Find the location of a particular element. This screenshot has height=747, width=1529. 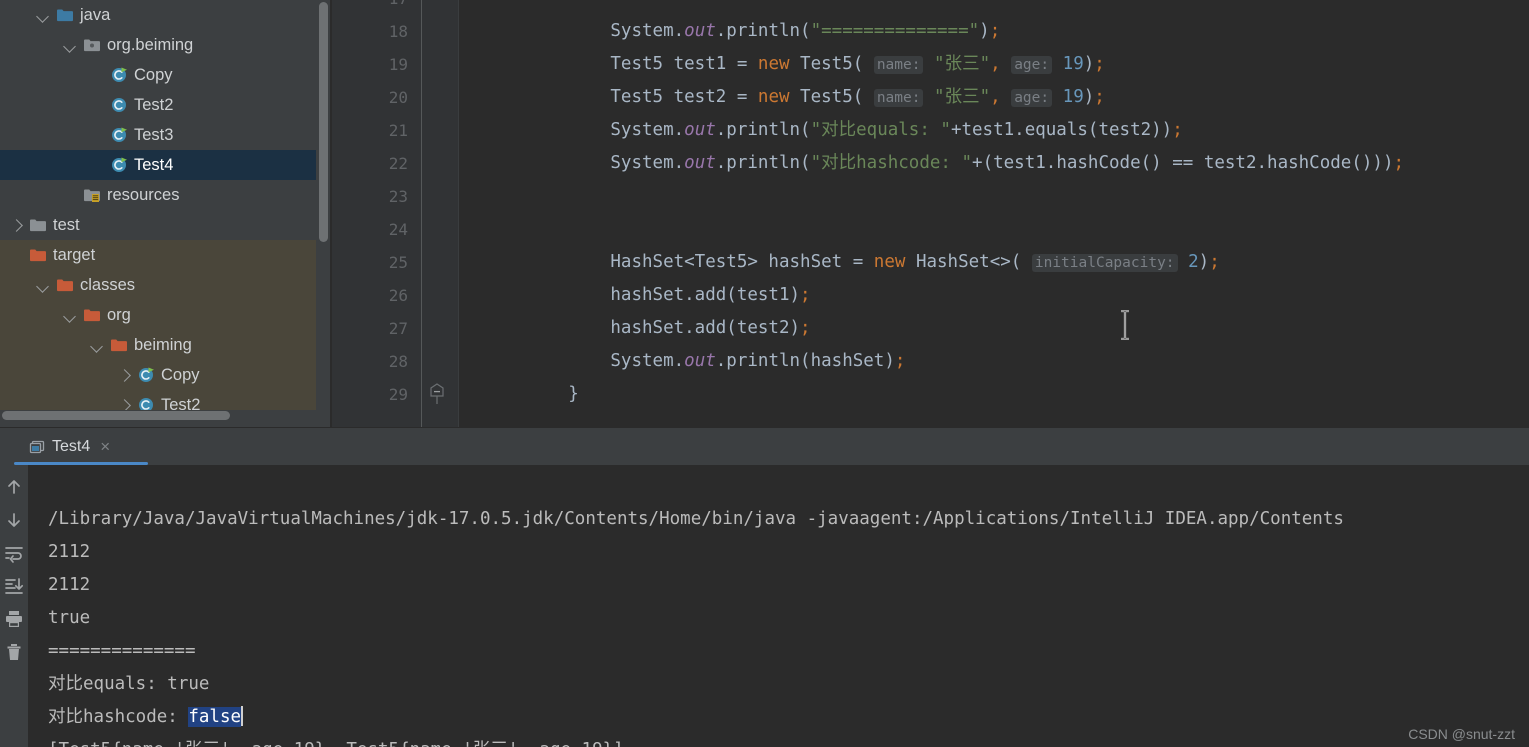

code-token: new is located at coordinates (889, 262).